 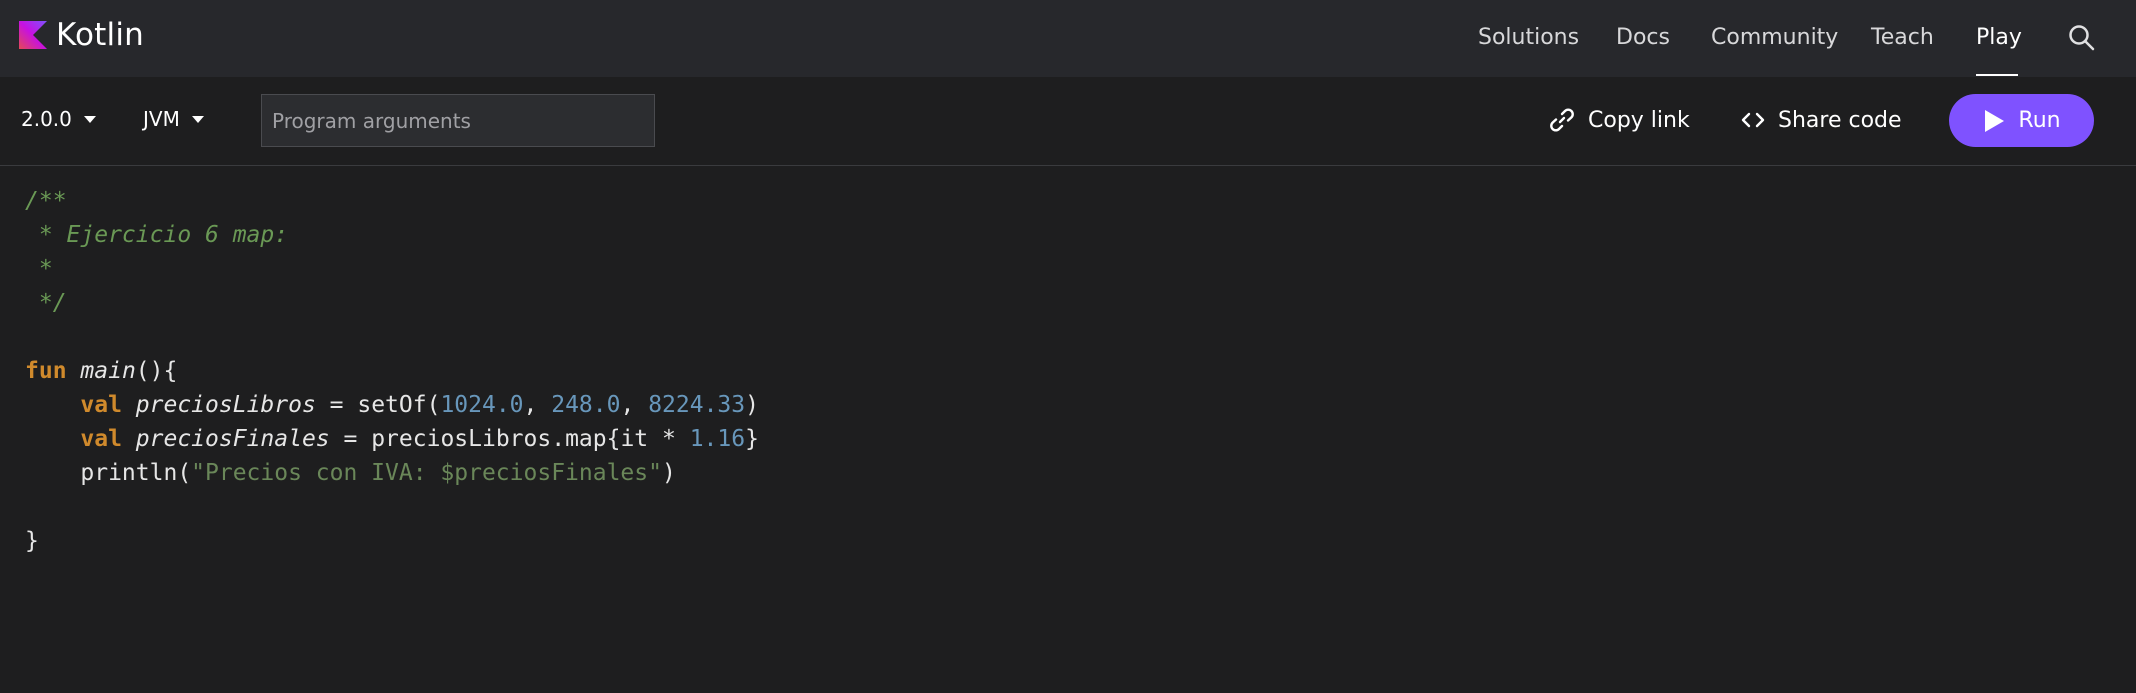 What do you see at coordinates (1774, 38) in the screenshot?
I see `nav-item-community: Community` at bounding box center [1774, 38].